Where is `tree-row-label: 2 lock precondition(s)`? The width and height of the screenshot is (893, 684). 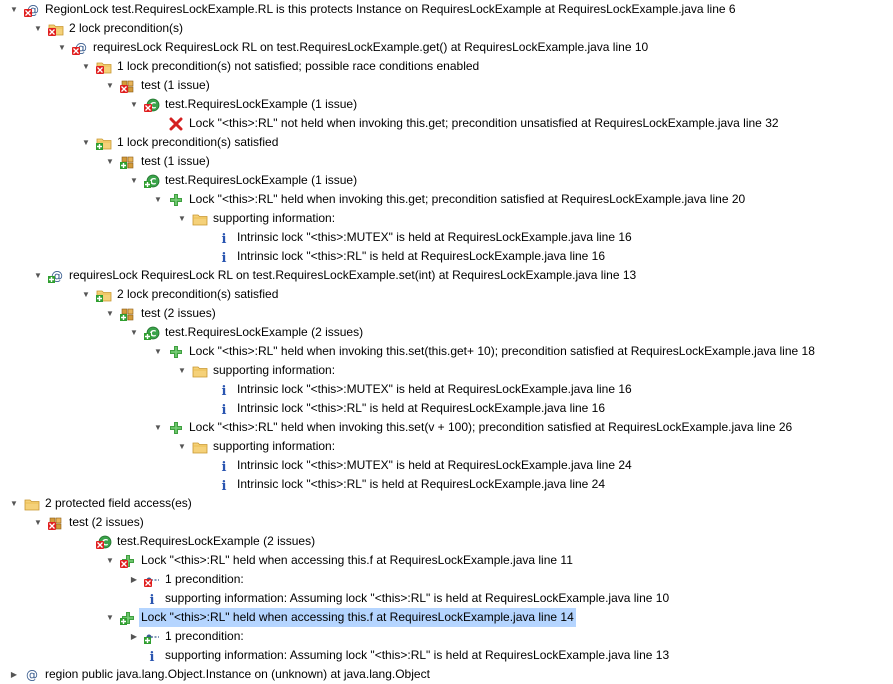
tree-row-label: 2 lock precondition(s) is located at coordinates (126, 28).